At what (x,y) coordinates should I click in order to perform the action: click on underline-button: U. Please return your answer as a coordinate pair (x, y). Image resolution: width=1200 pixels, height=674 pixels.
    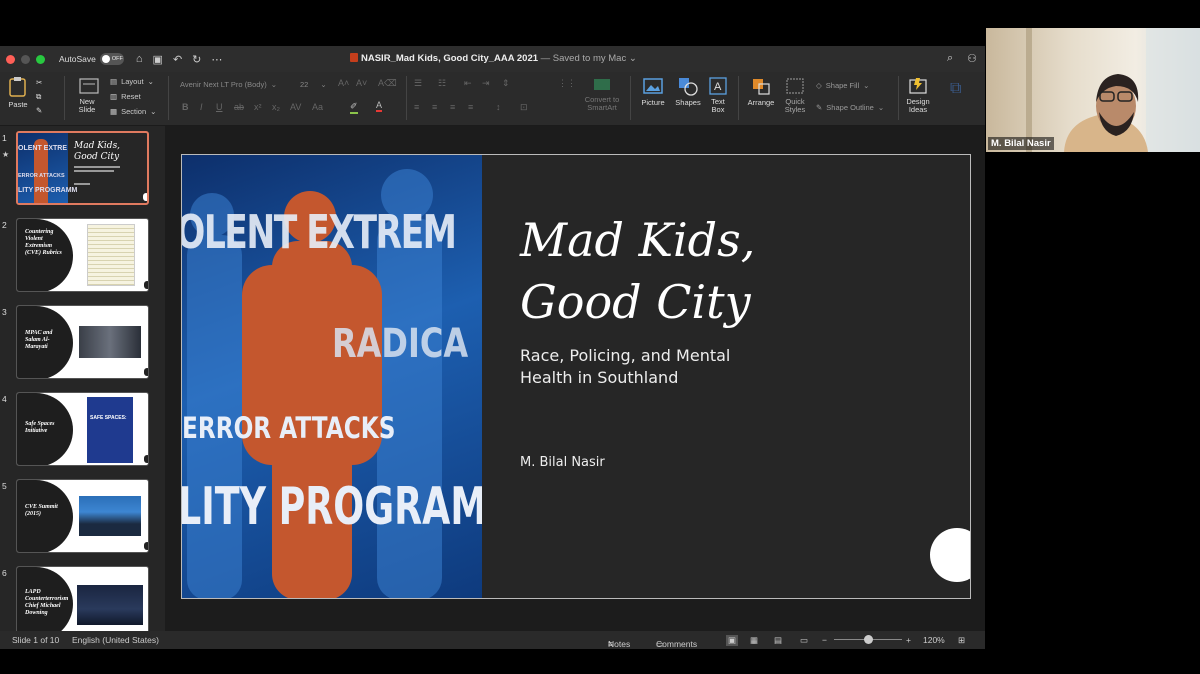
    Looking at the image, I should click on (219, 107).